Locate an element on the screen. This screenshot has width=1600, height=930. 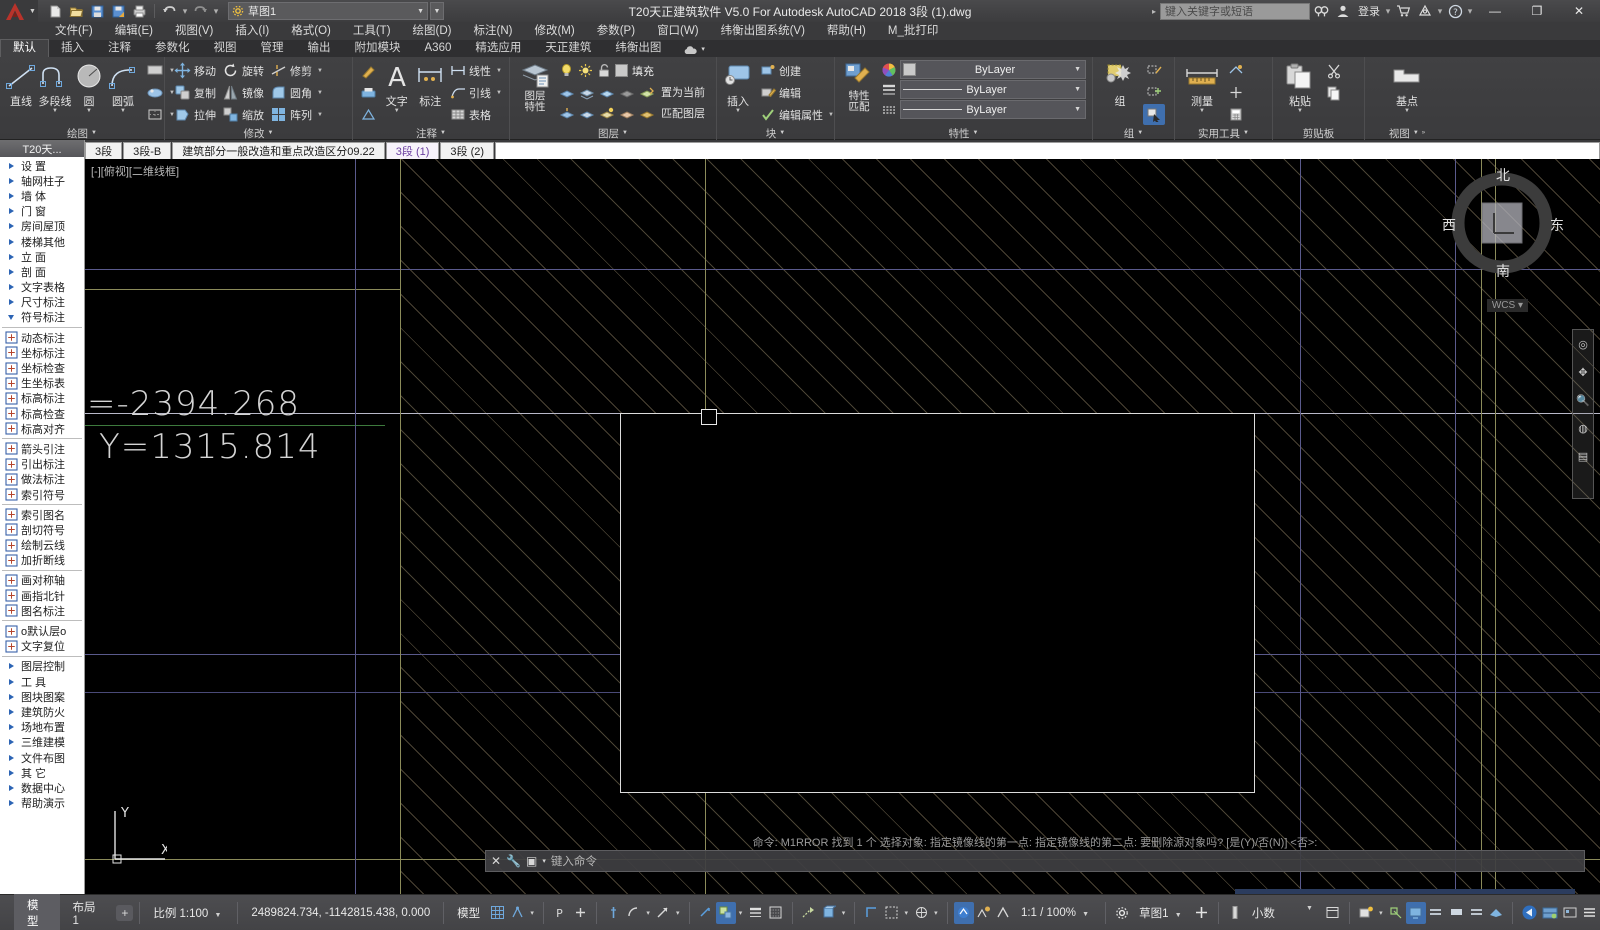
palette-item-0: 设 置 is located at coordinates (42, 165).